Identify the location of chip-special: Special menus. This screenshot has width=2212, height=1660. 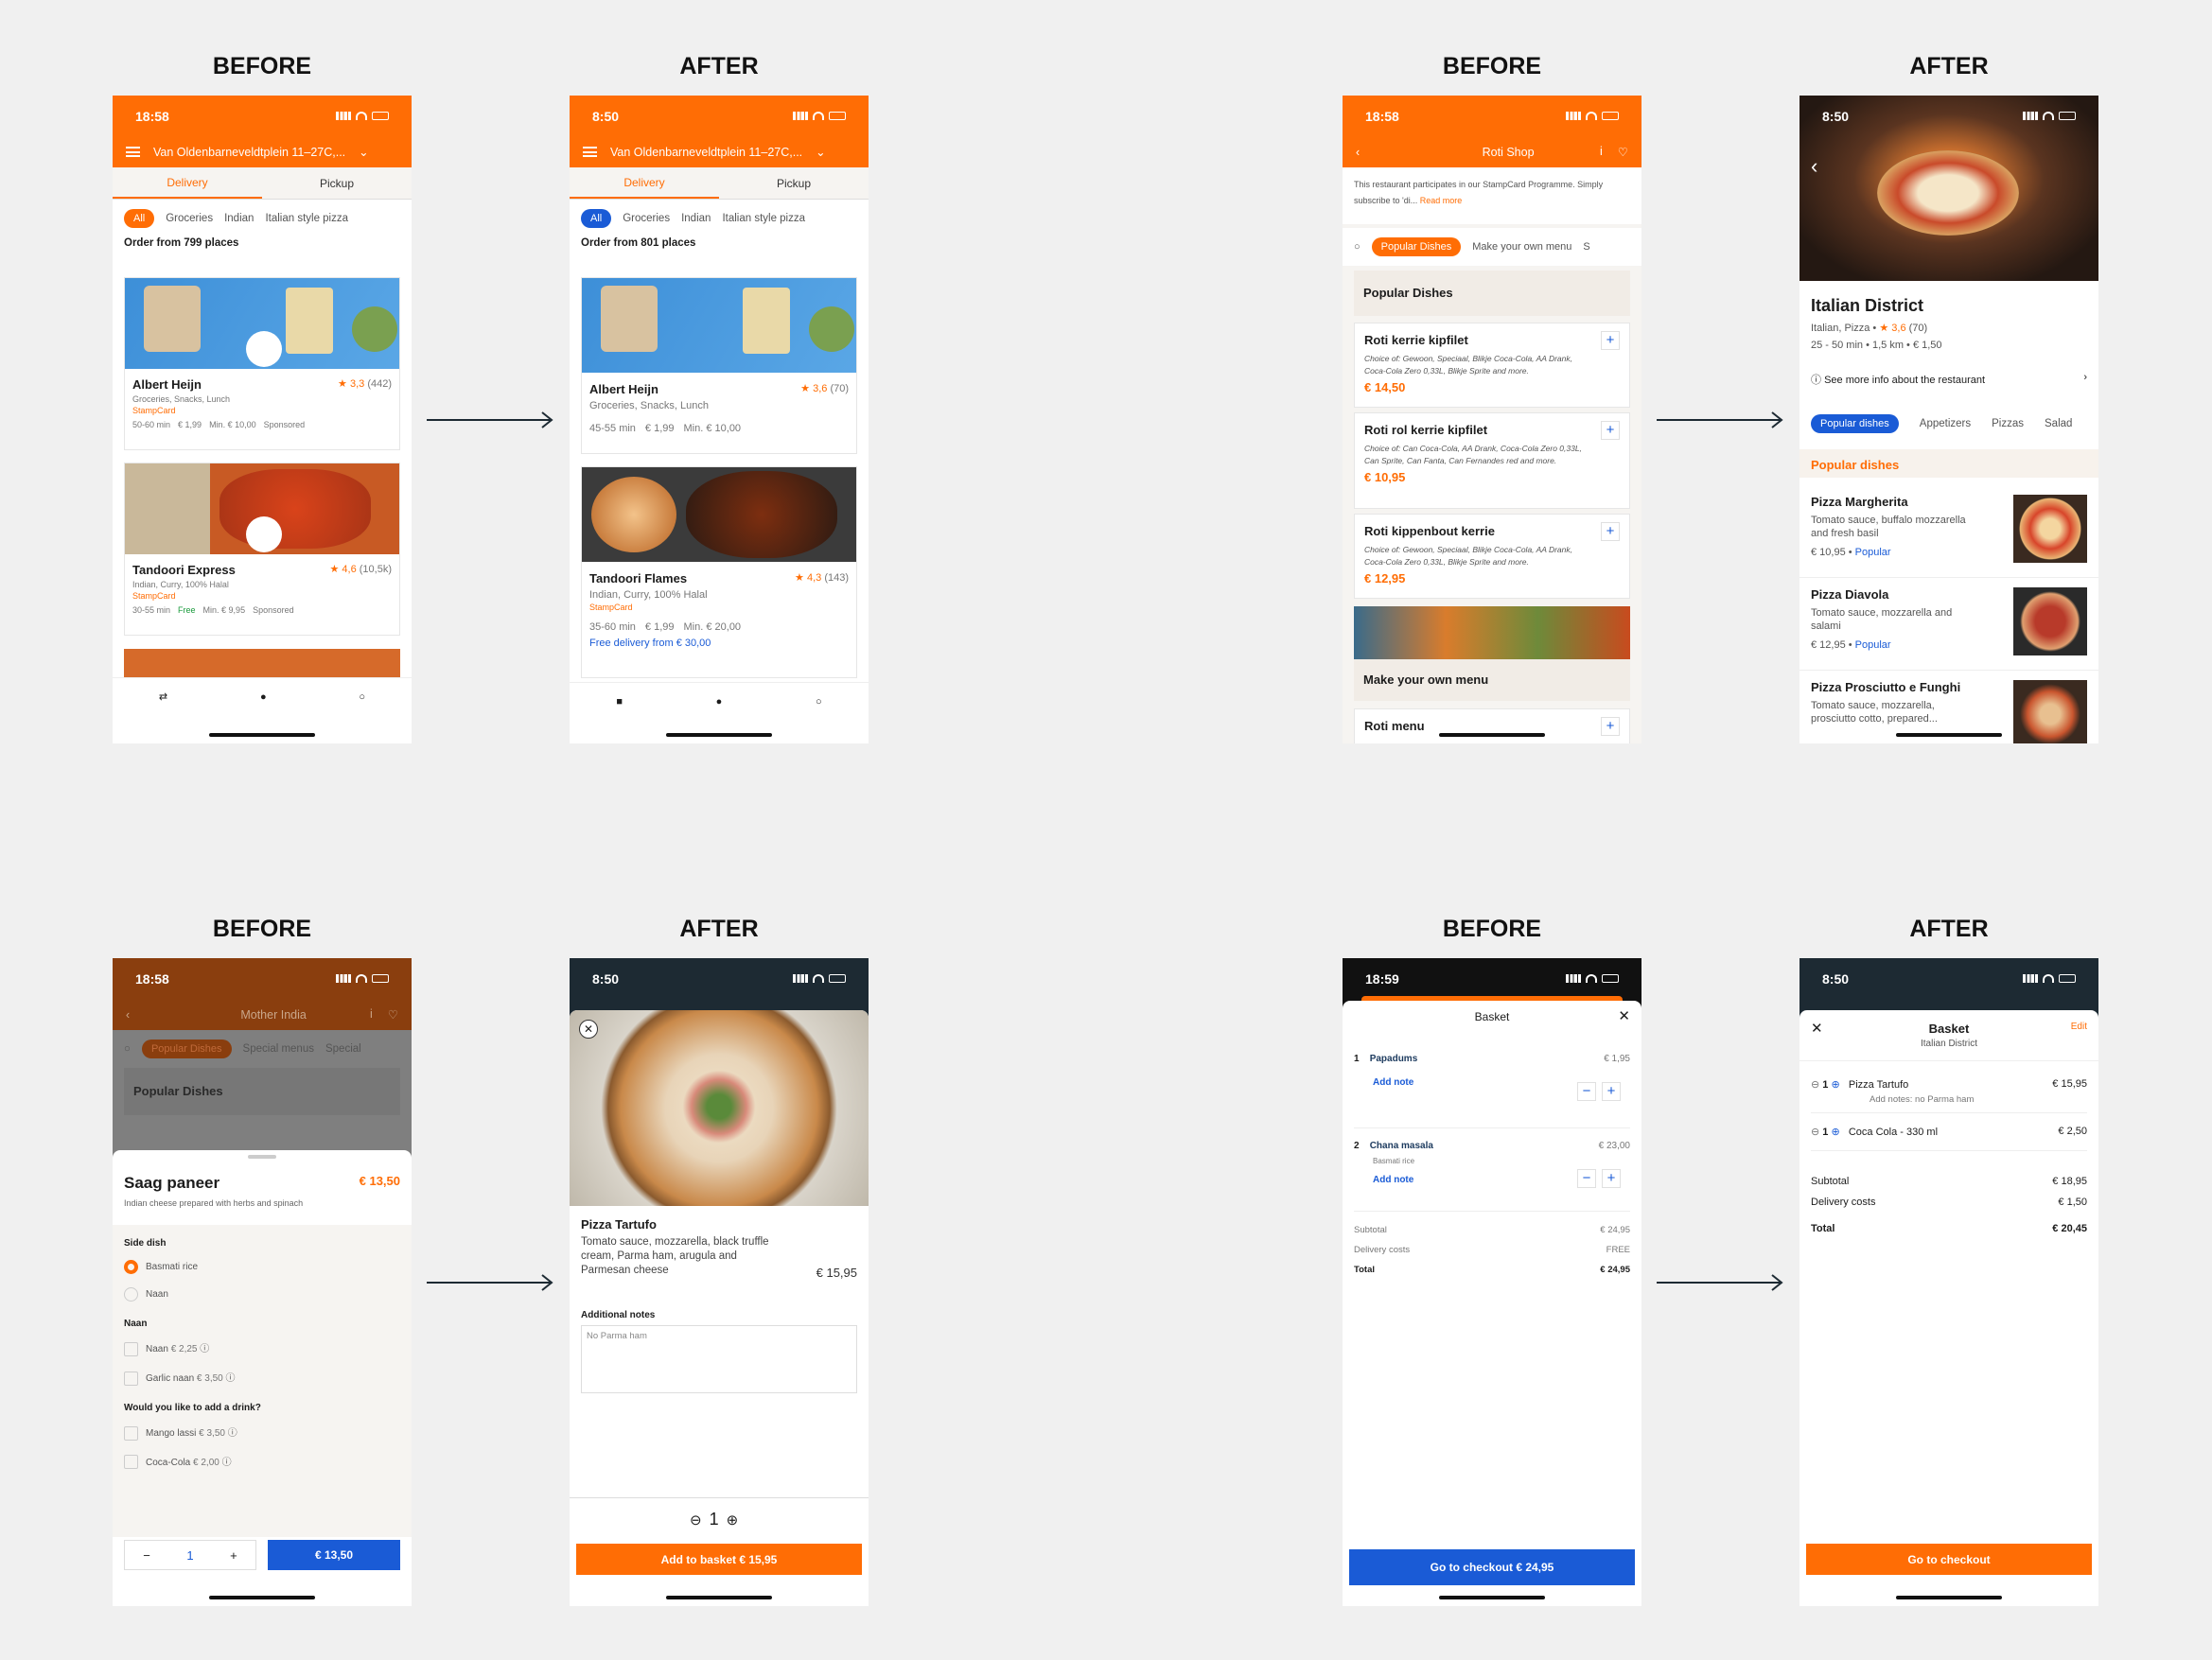
(278, 1049).